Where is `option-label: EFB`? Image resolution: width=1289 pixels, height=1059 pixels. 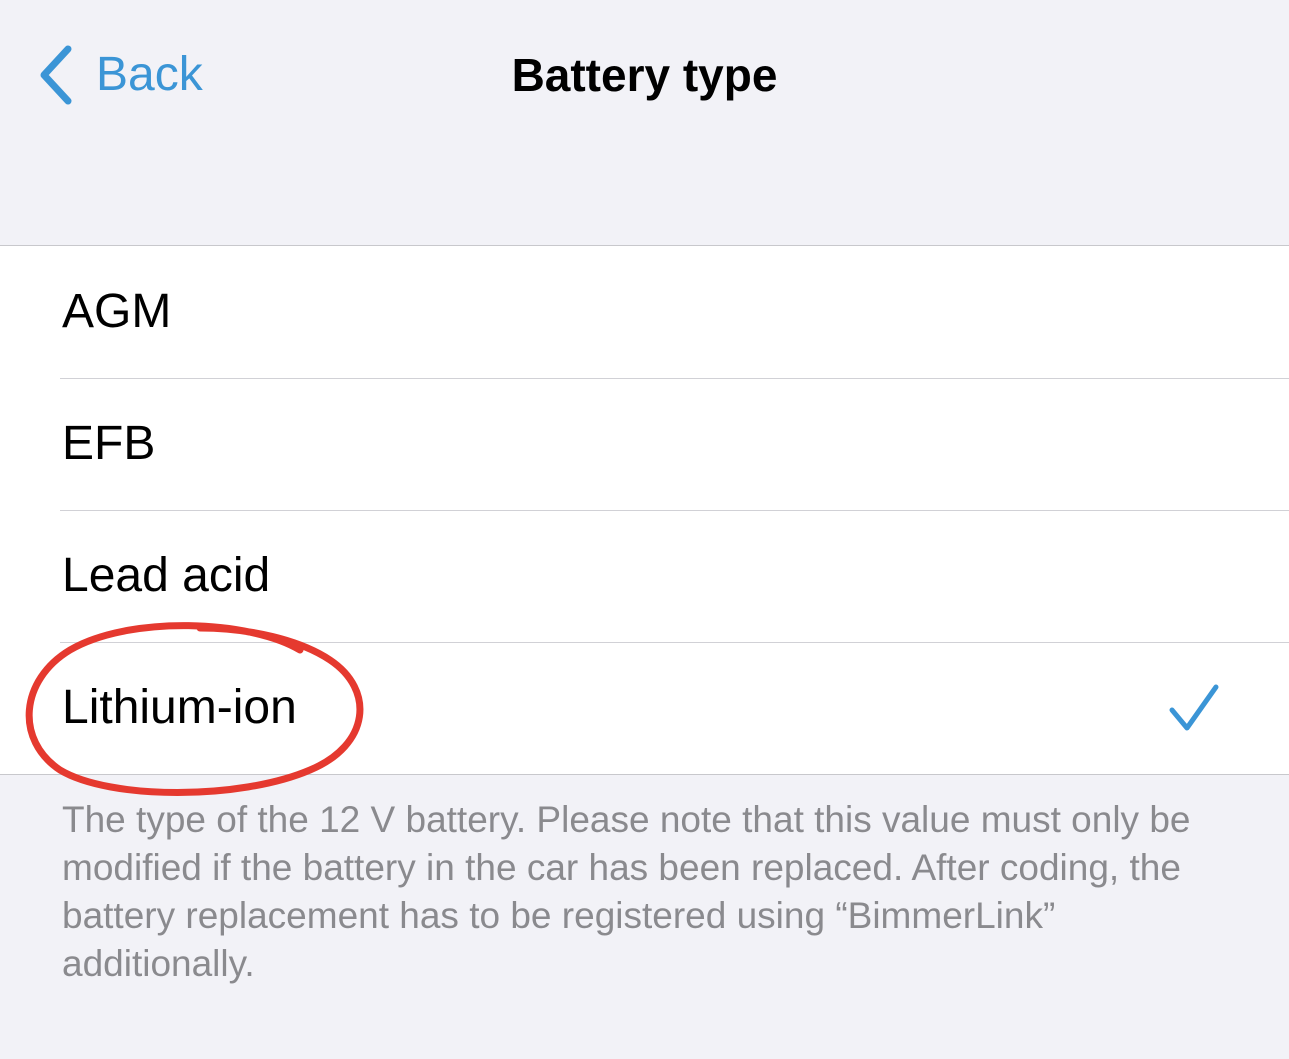 option-label: EFB is located at coordinates (109, 443).